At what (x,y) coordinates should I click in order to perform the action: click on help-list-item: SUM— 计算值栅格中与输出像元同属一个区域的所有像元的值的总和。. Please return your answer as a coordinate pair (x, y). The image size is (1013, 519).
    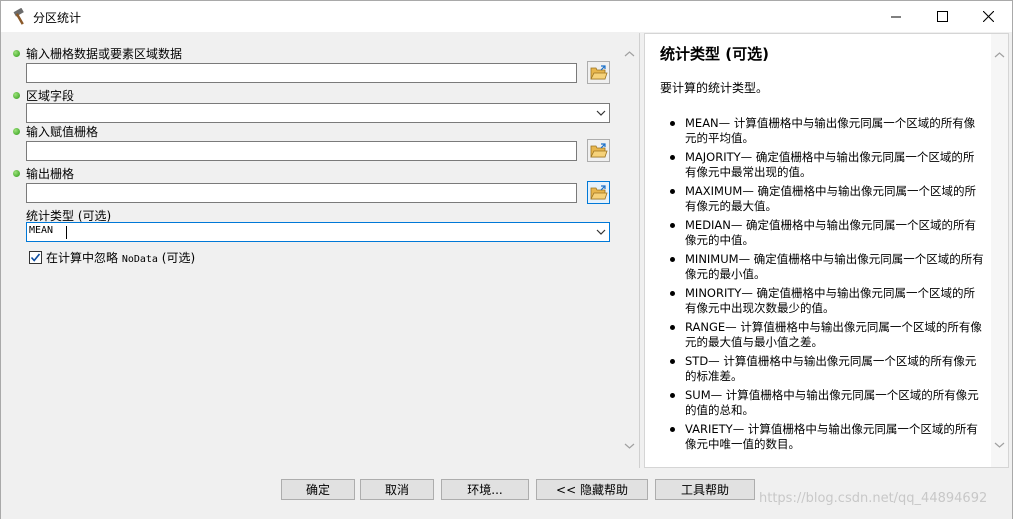
    Looking at the image, I should click on (827, 403).